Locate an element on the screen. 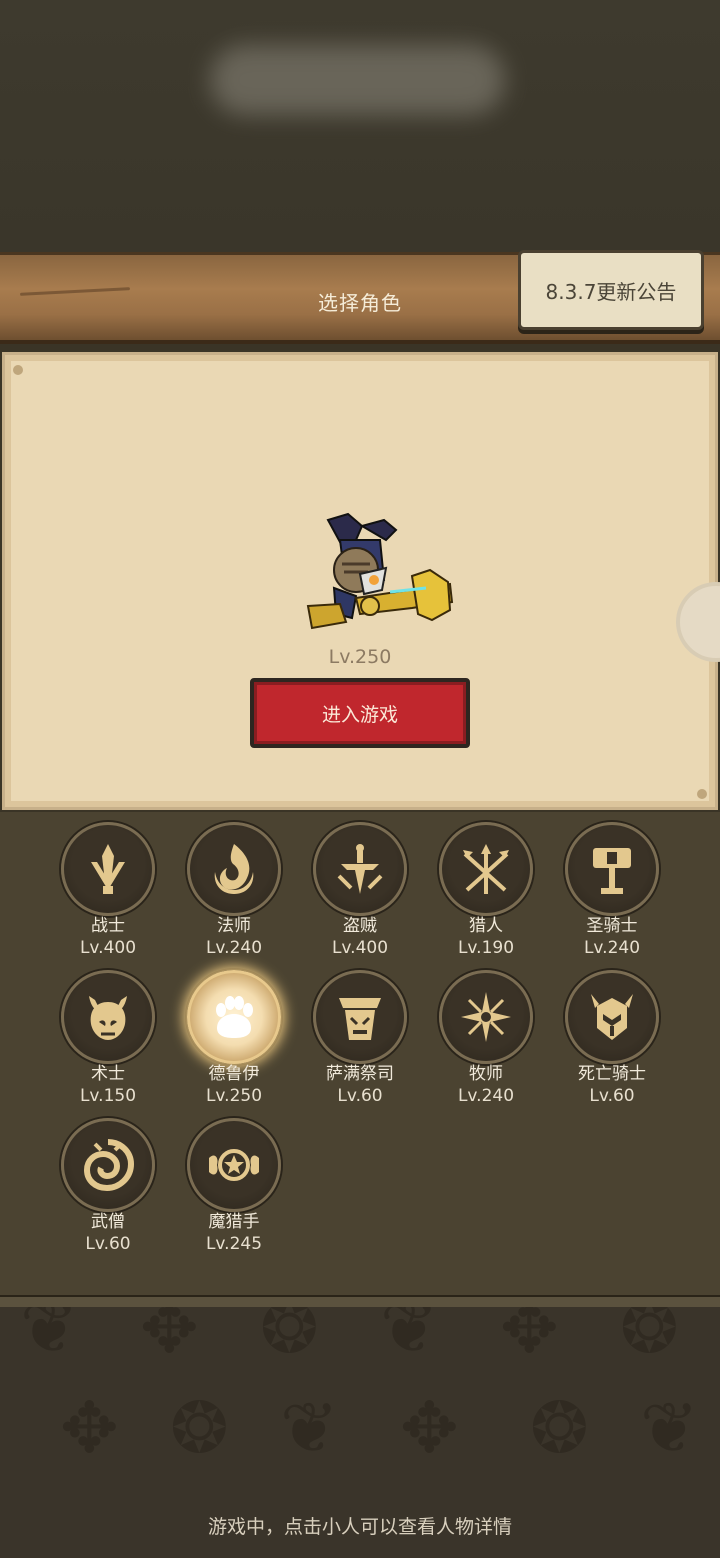  class-name: 牧师 is located at coordinates (486, 1074).